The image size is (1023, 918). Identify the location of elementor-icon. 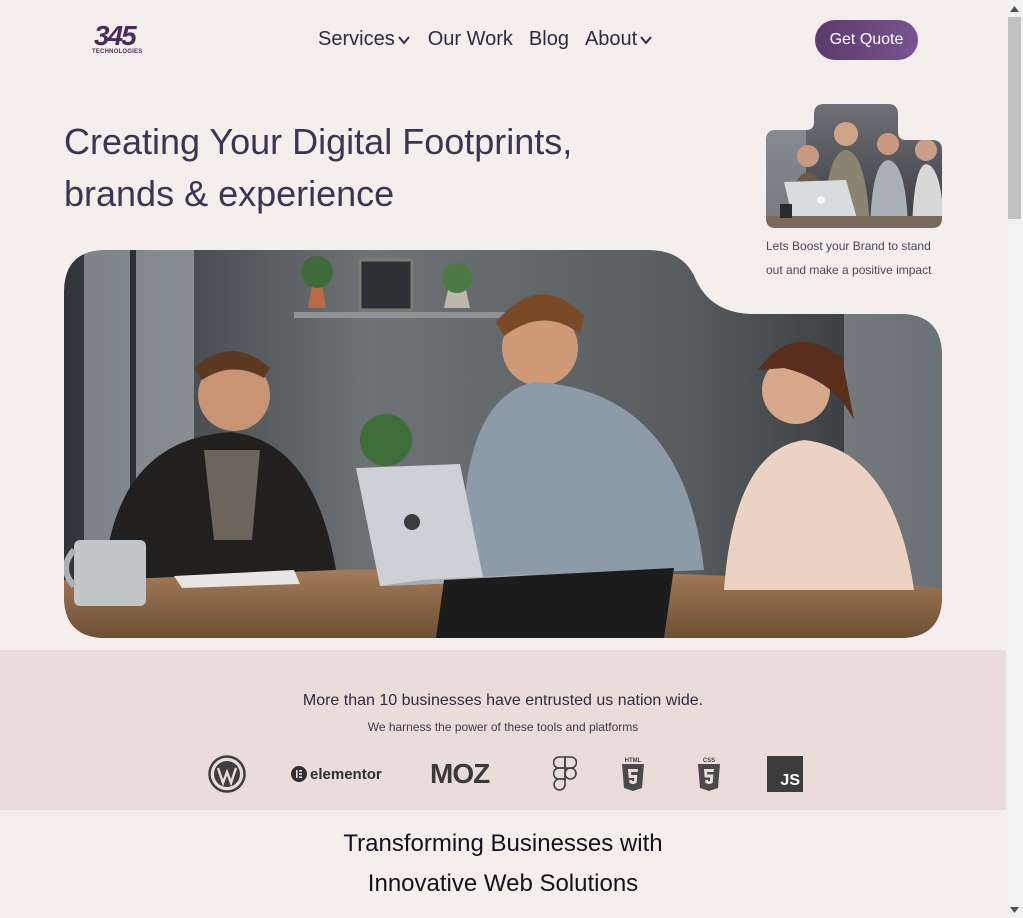
(299, 774).